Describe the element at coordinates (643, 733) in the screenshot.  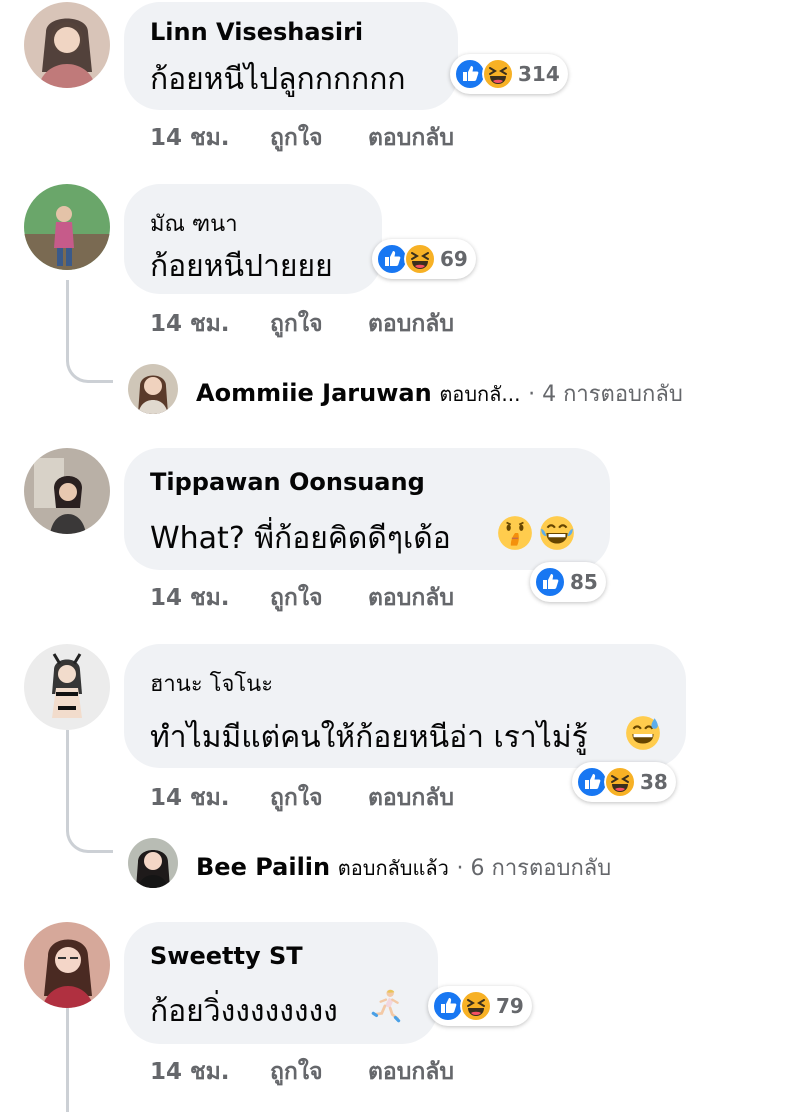
I see `sweat-smile-icon` at that location.